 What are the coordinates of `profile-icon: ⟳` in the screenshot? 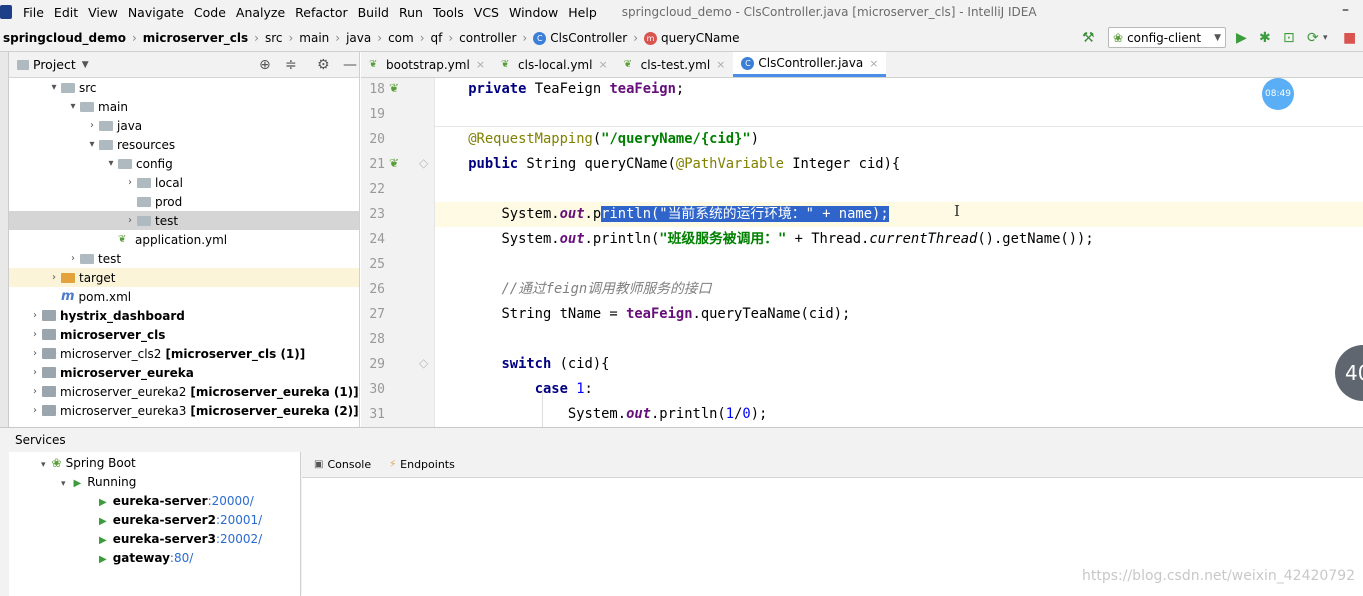 It's located at (1313, 38).